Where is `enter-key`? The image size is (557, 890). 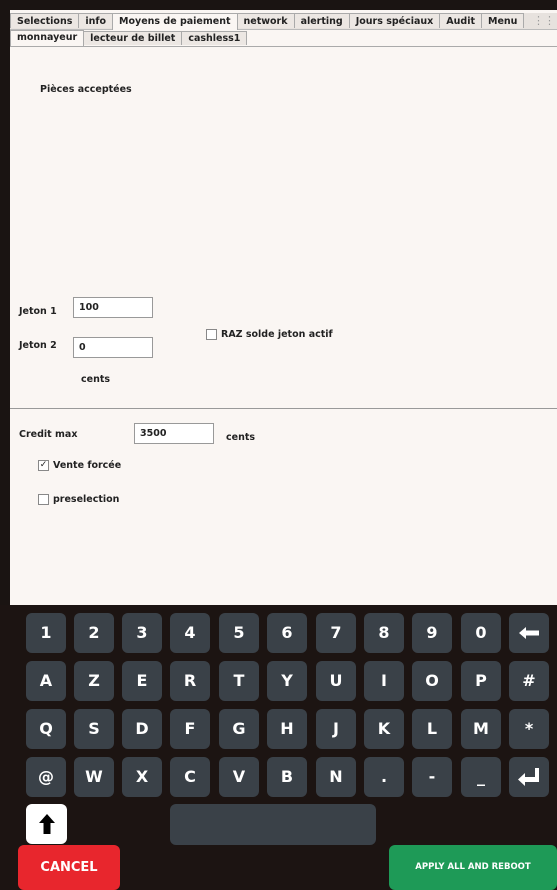
enter-key is located at coordinates (529, 777).